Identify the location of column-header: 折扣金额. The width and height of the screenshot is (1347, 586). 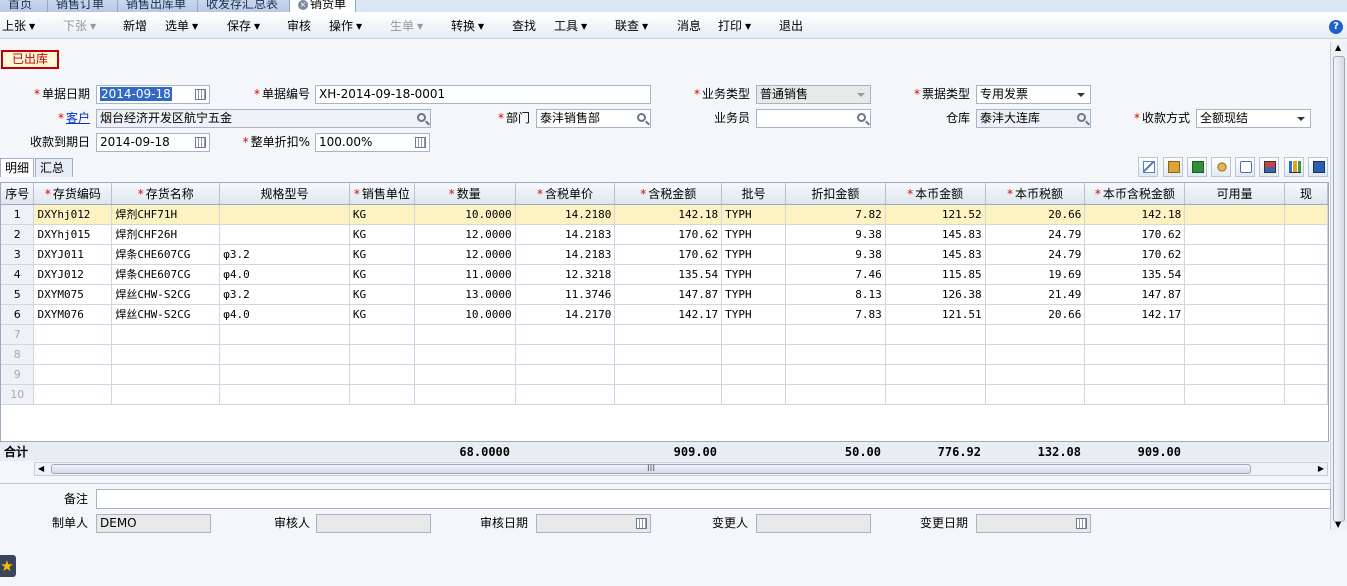
(835, 194).